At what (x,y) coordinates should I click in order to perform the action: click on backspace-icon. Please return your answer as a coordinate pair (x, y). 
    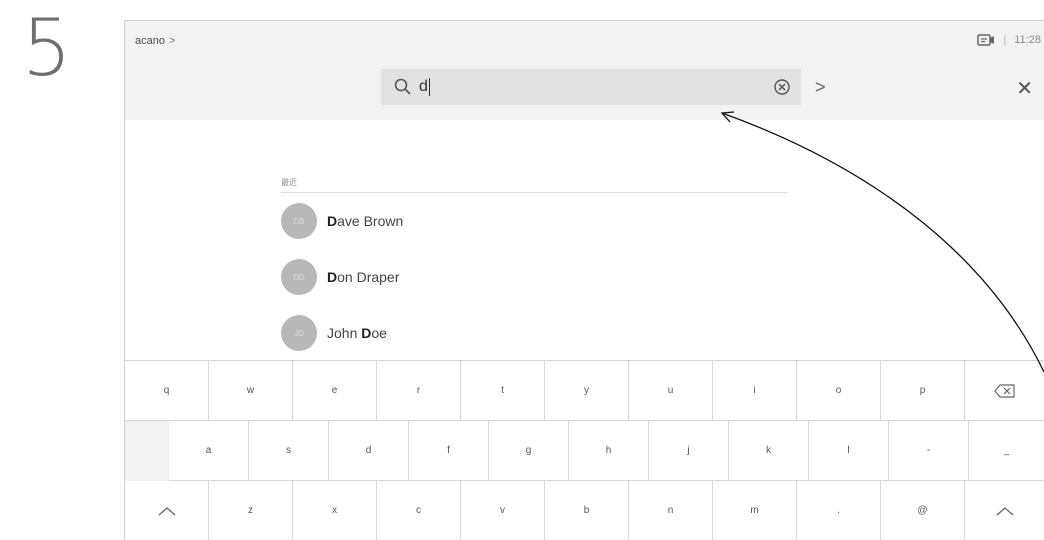
    Looking at the image, I should click on (1004, 390).